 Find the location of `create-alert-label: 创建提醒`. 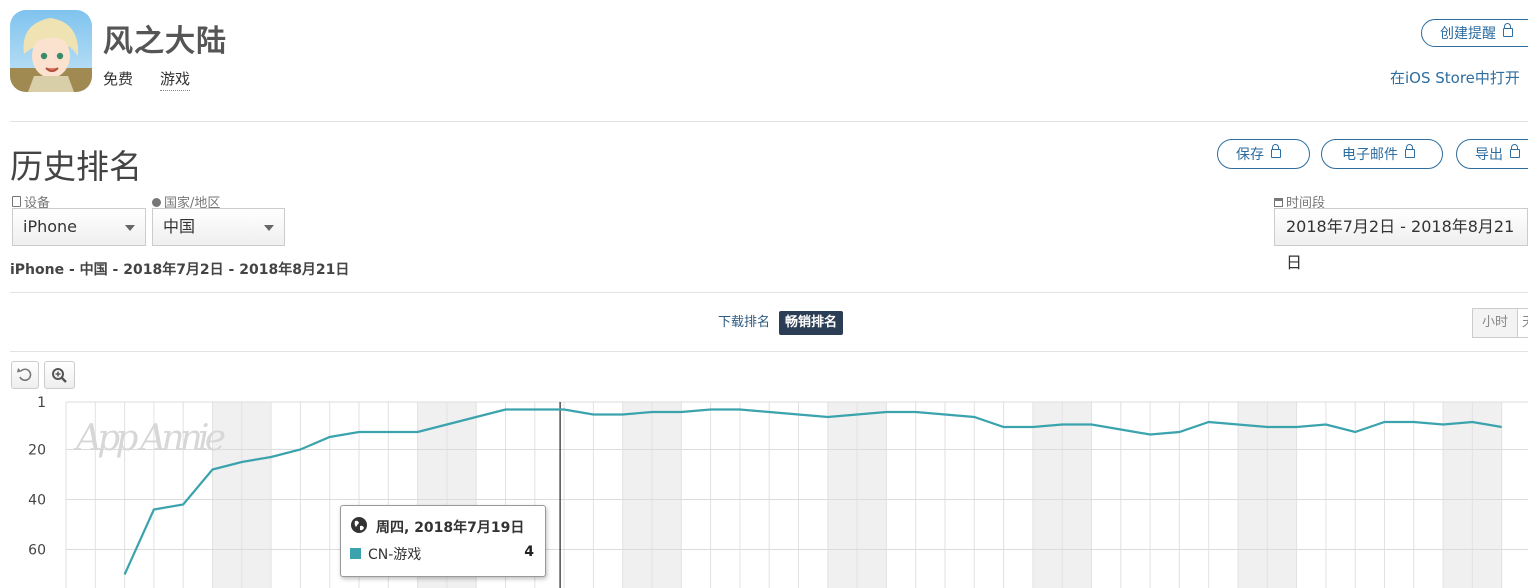

create-alert-label: 创建提醒 is located at coordinates (1468, 34).